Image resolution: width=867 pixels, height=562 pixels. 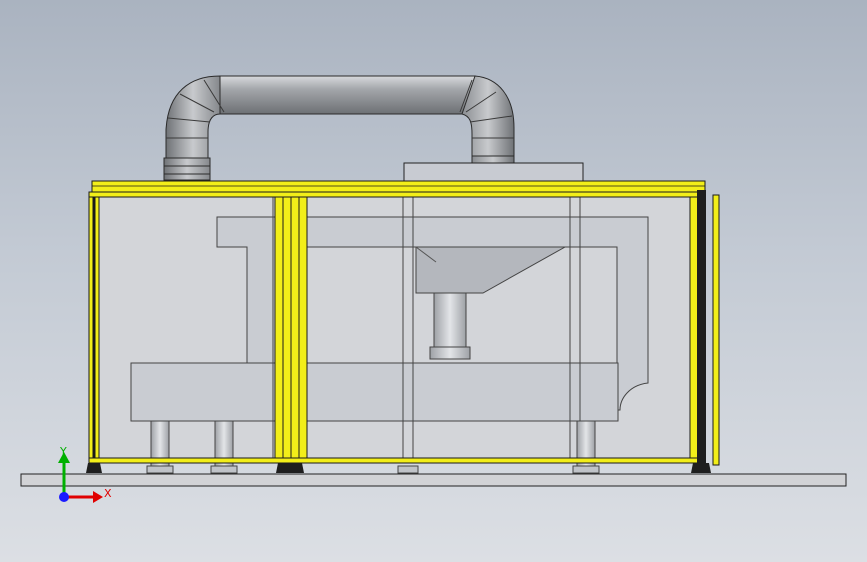 I want to click on side-door-frame, so click(x=716, y=330).